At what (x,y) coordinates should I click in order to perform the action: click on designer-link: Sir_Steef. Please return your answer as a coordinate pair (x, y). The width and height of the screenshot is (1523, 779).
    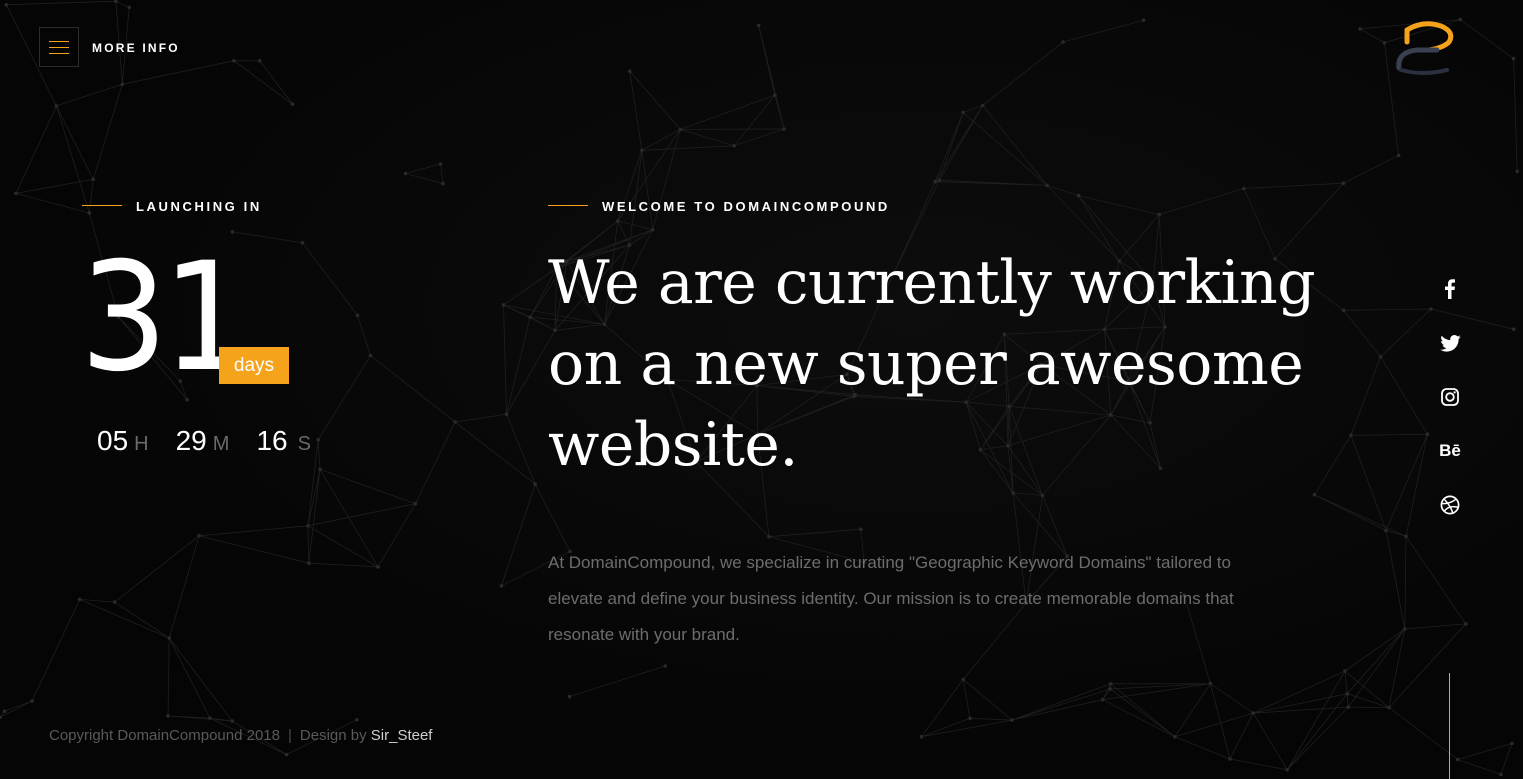
    Looking at the image, I should click on (402, 735).